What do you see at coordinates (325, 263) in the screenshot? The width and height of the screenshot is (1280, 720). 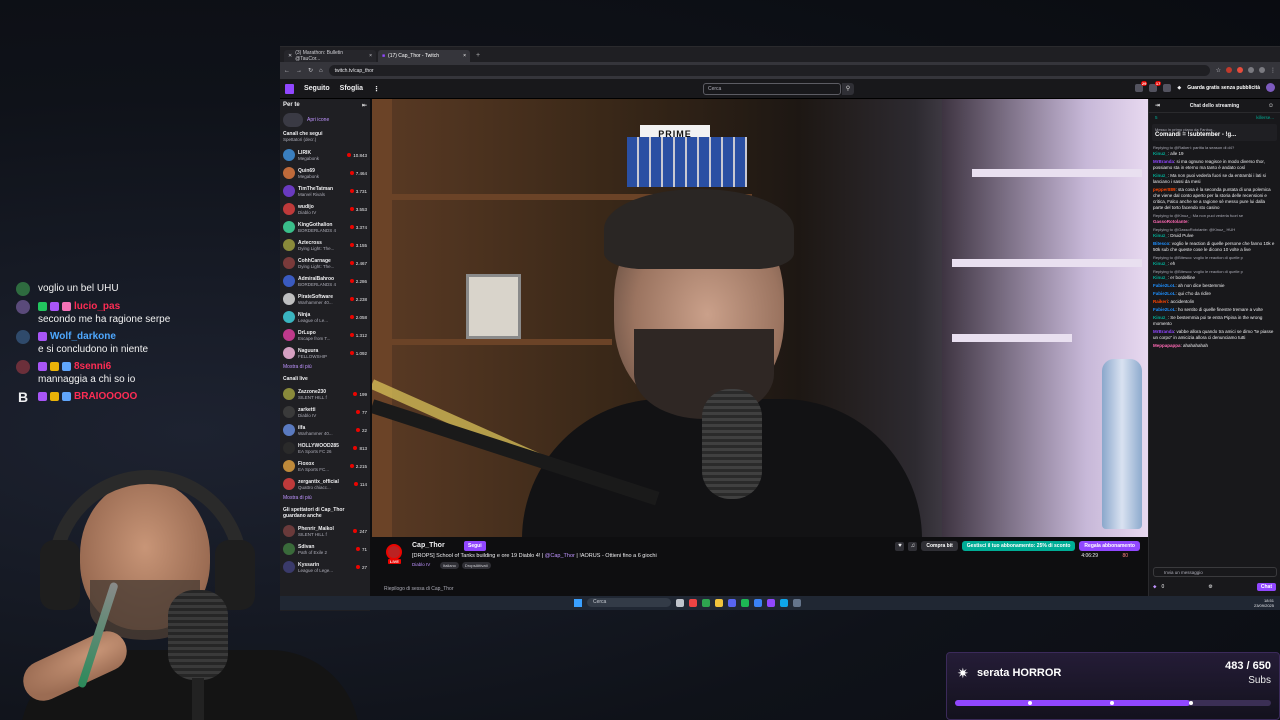 I see `sidebar-channel-item: CohhCarnage Dying Light: The... 2.467` at bounding box center [325, 263].